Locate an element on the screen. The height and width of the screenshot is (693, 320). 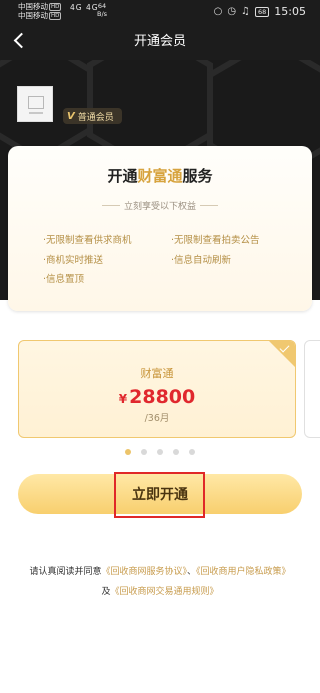
speed-unit: B/s is located at coordinates (102, 14).